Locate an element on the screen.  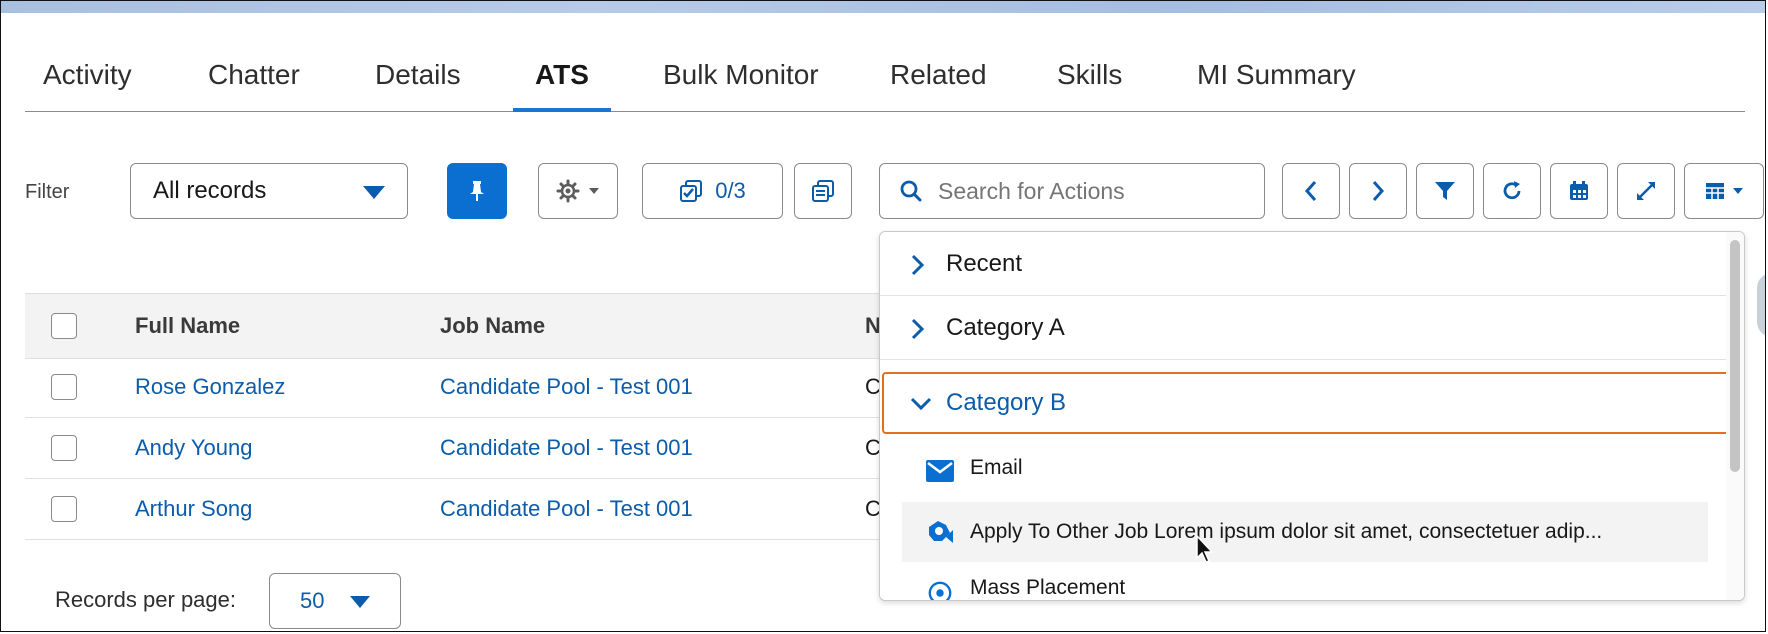
refresh-button is located at coordinates (1512, 191).